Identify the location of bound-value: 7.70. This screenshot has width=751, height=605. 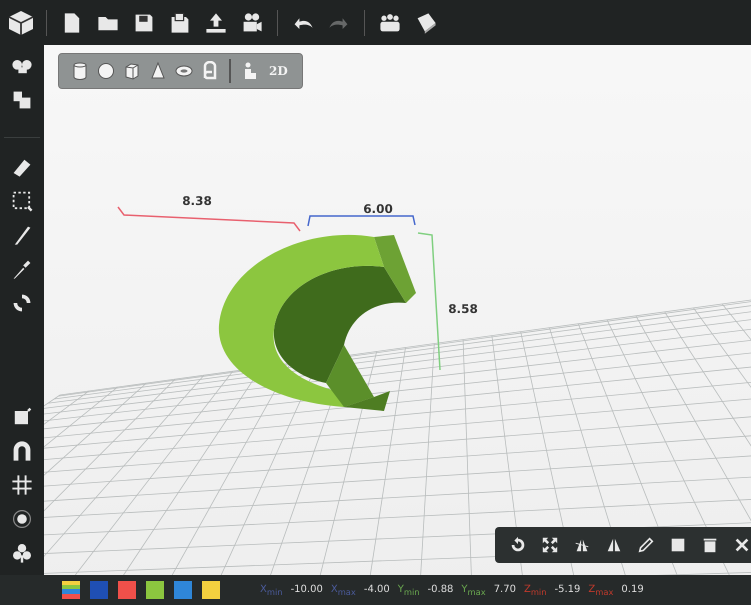
(505, 590).